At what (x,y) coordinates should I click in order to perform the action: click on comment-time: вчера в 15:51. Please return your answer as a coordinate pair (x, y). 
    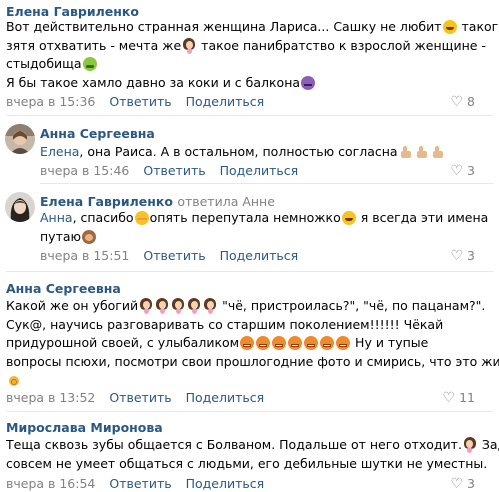
    Looking at the image, I should click on (84, 255).